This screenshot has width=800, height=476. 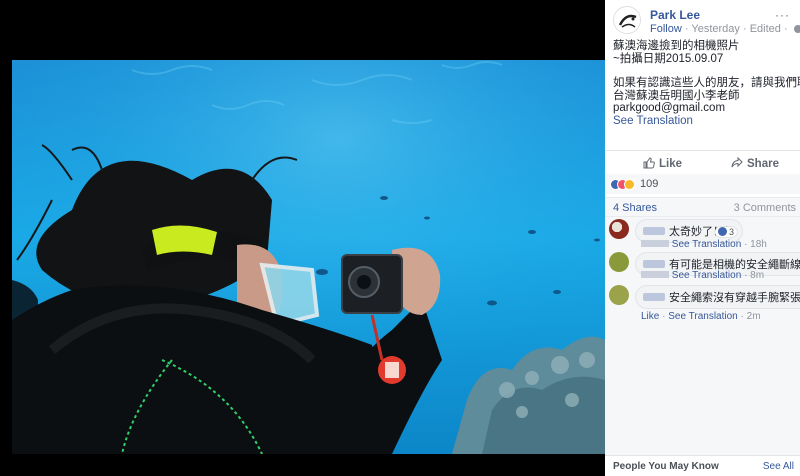 What do you see at coordinates (669, 108) in the screenshot?
I see `post-line: parkgood@gmail.com` at bounding box center [669, 108].